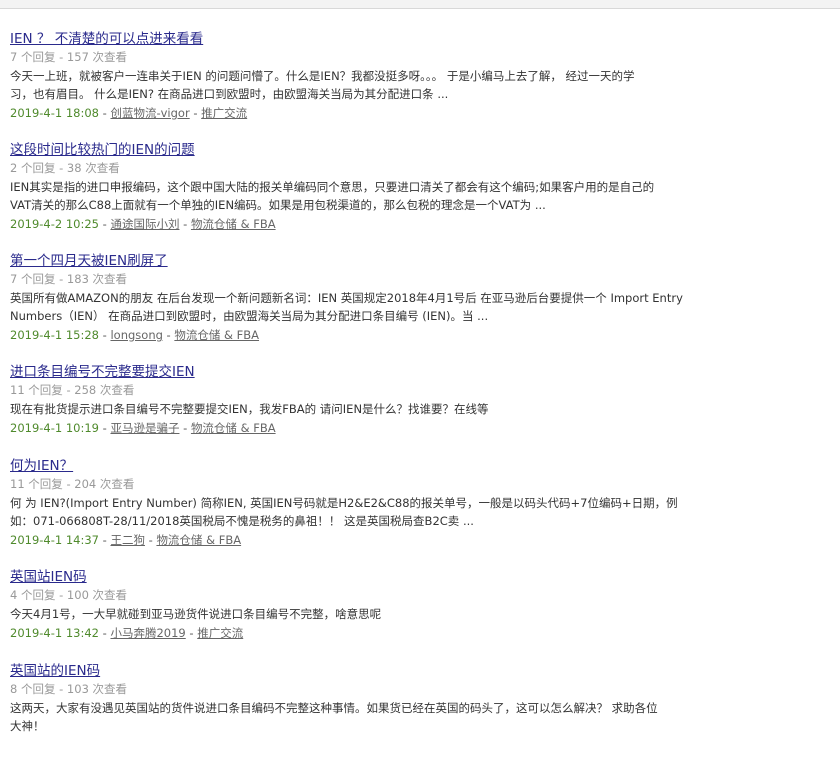 This screenshot has width=840, height=771. I want to click on post-date: 2019-4-1 14:37, so click(54, 540).